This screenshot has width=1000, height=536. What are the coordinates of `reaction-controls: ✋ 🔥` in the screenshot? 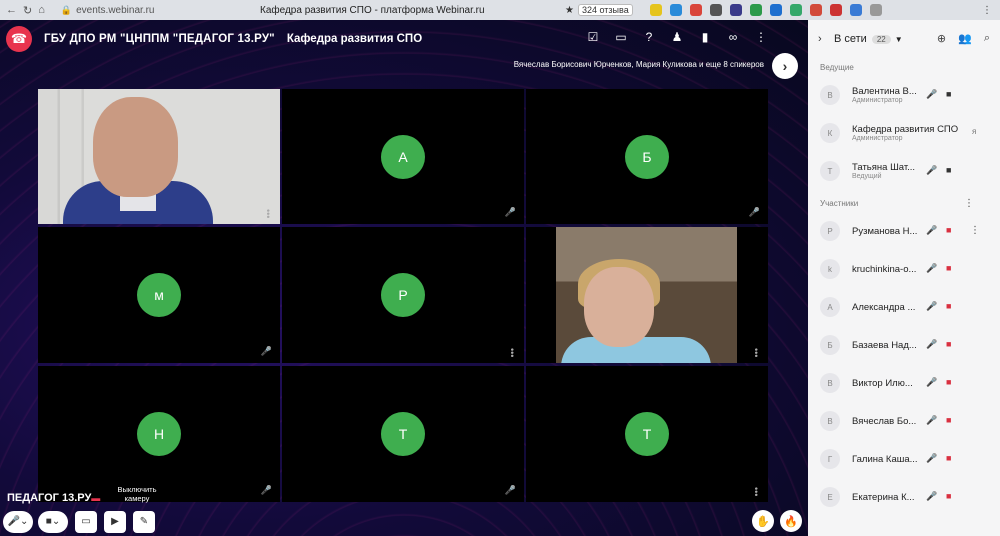 It's located at (777, 521).